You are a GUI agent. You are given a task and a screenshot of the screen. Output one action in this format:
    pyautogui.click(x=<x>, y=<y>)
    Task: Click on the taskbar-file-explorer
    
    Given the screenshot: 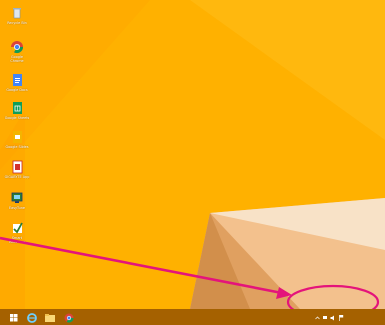 What is the action you would take?
    pyautogui.click(x=50, y=317)
    